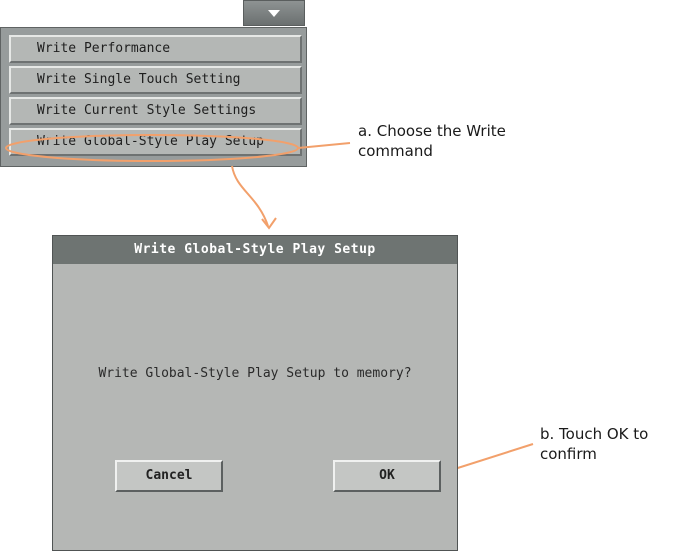  What do you see at coordinates (255, 250) in the screenshot?
I see `dialog-title: Write Global-Style Play Setup` at bounding box center [255, 250].